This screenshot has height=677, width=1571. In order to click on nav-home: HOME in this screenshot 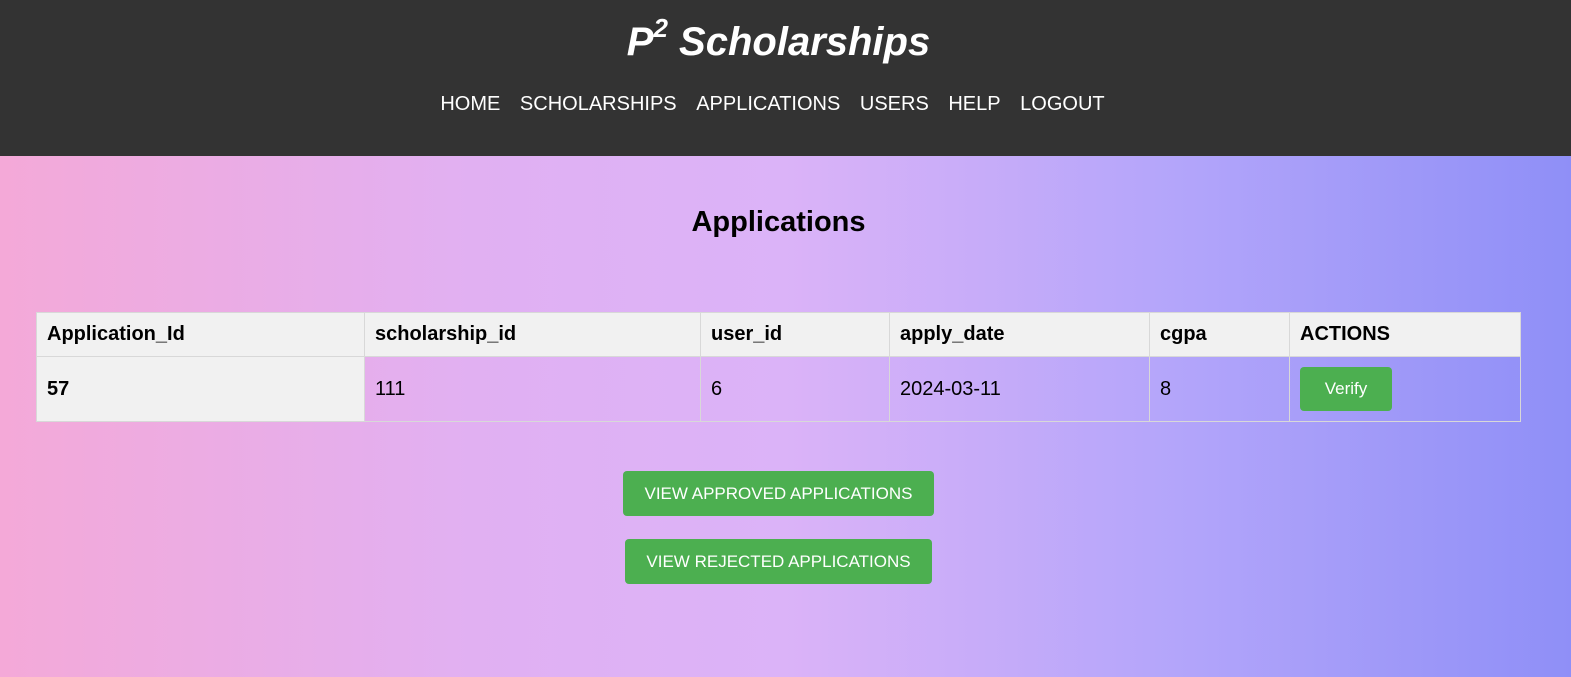, I will do `click(470, 104)`.